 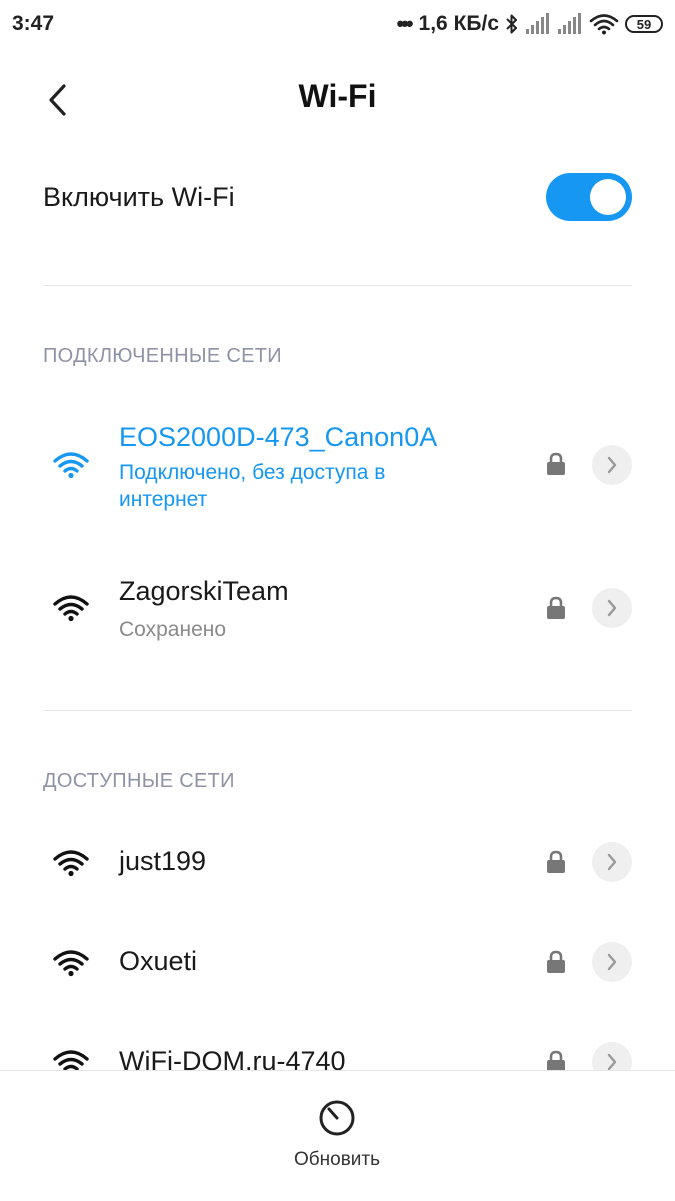 I want to click on wifi-icon, so click(x=604, y=24).